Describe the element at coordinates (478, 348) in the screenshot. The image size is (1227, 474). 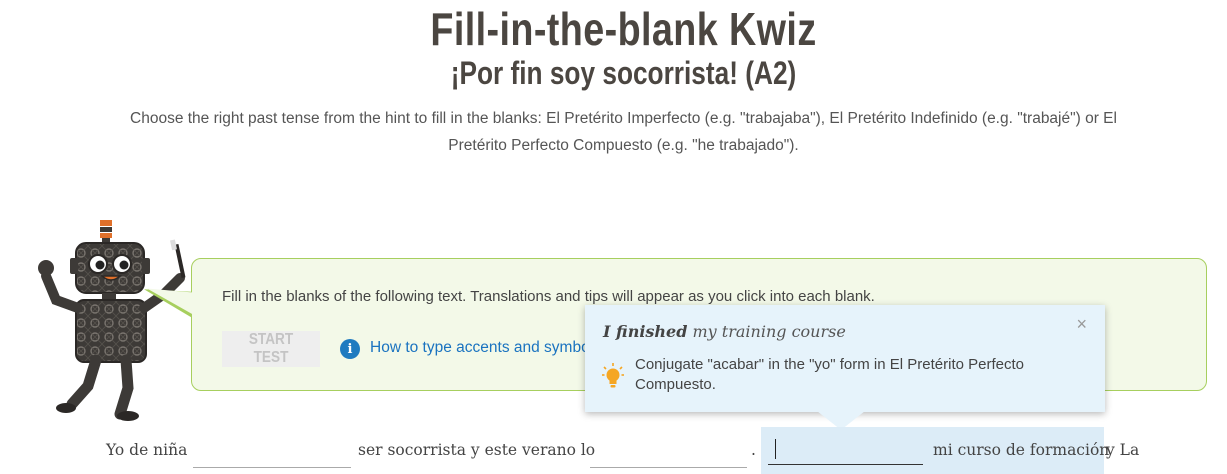
I see `accents-help-link: How to type accents and symbols` at that location.